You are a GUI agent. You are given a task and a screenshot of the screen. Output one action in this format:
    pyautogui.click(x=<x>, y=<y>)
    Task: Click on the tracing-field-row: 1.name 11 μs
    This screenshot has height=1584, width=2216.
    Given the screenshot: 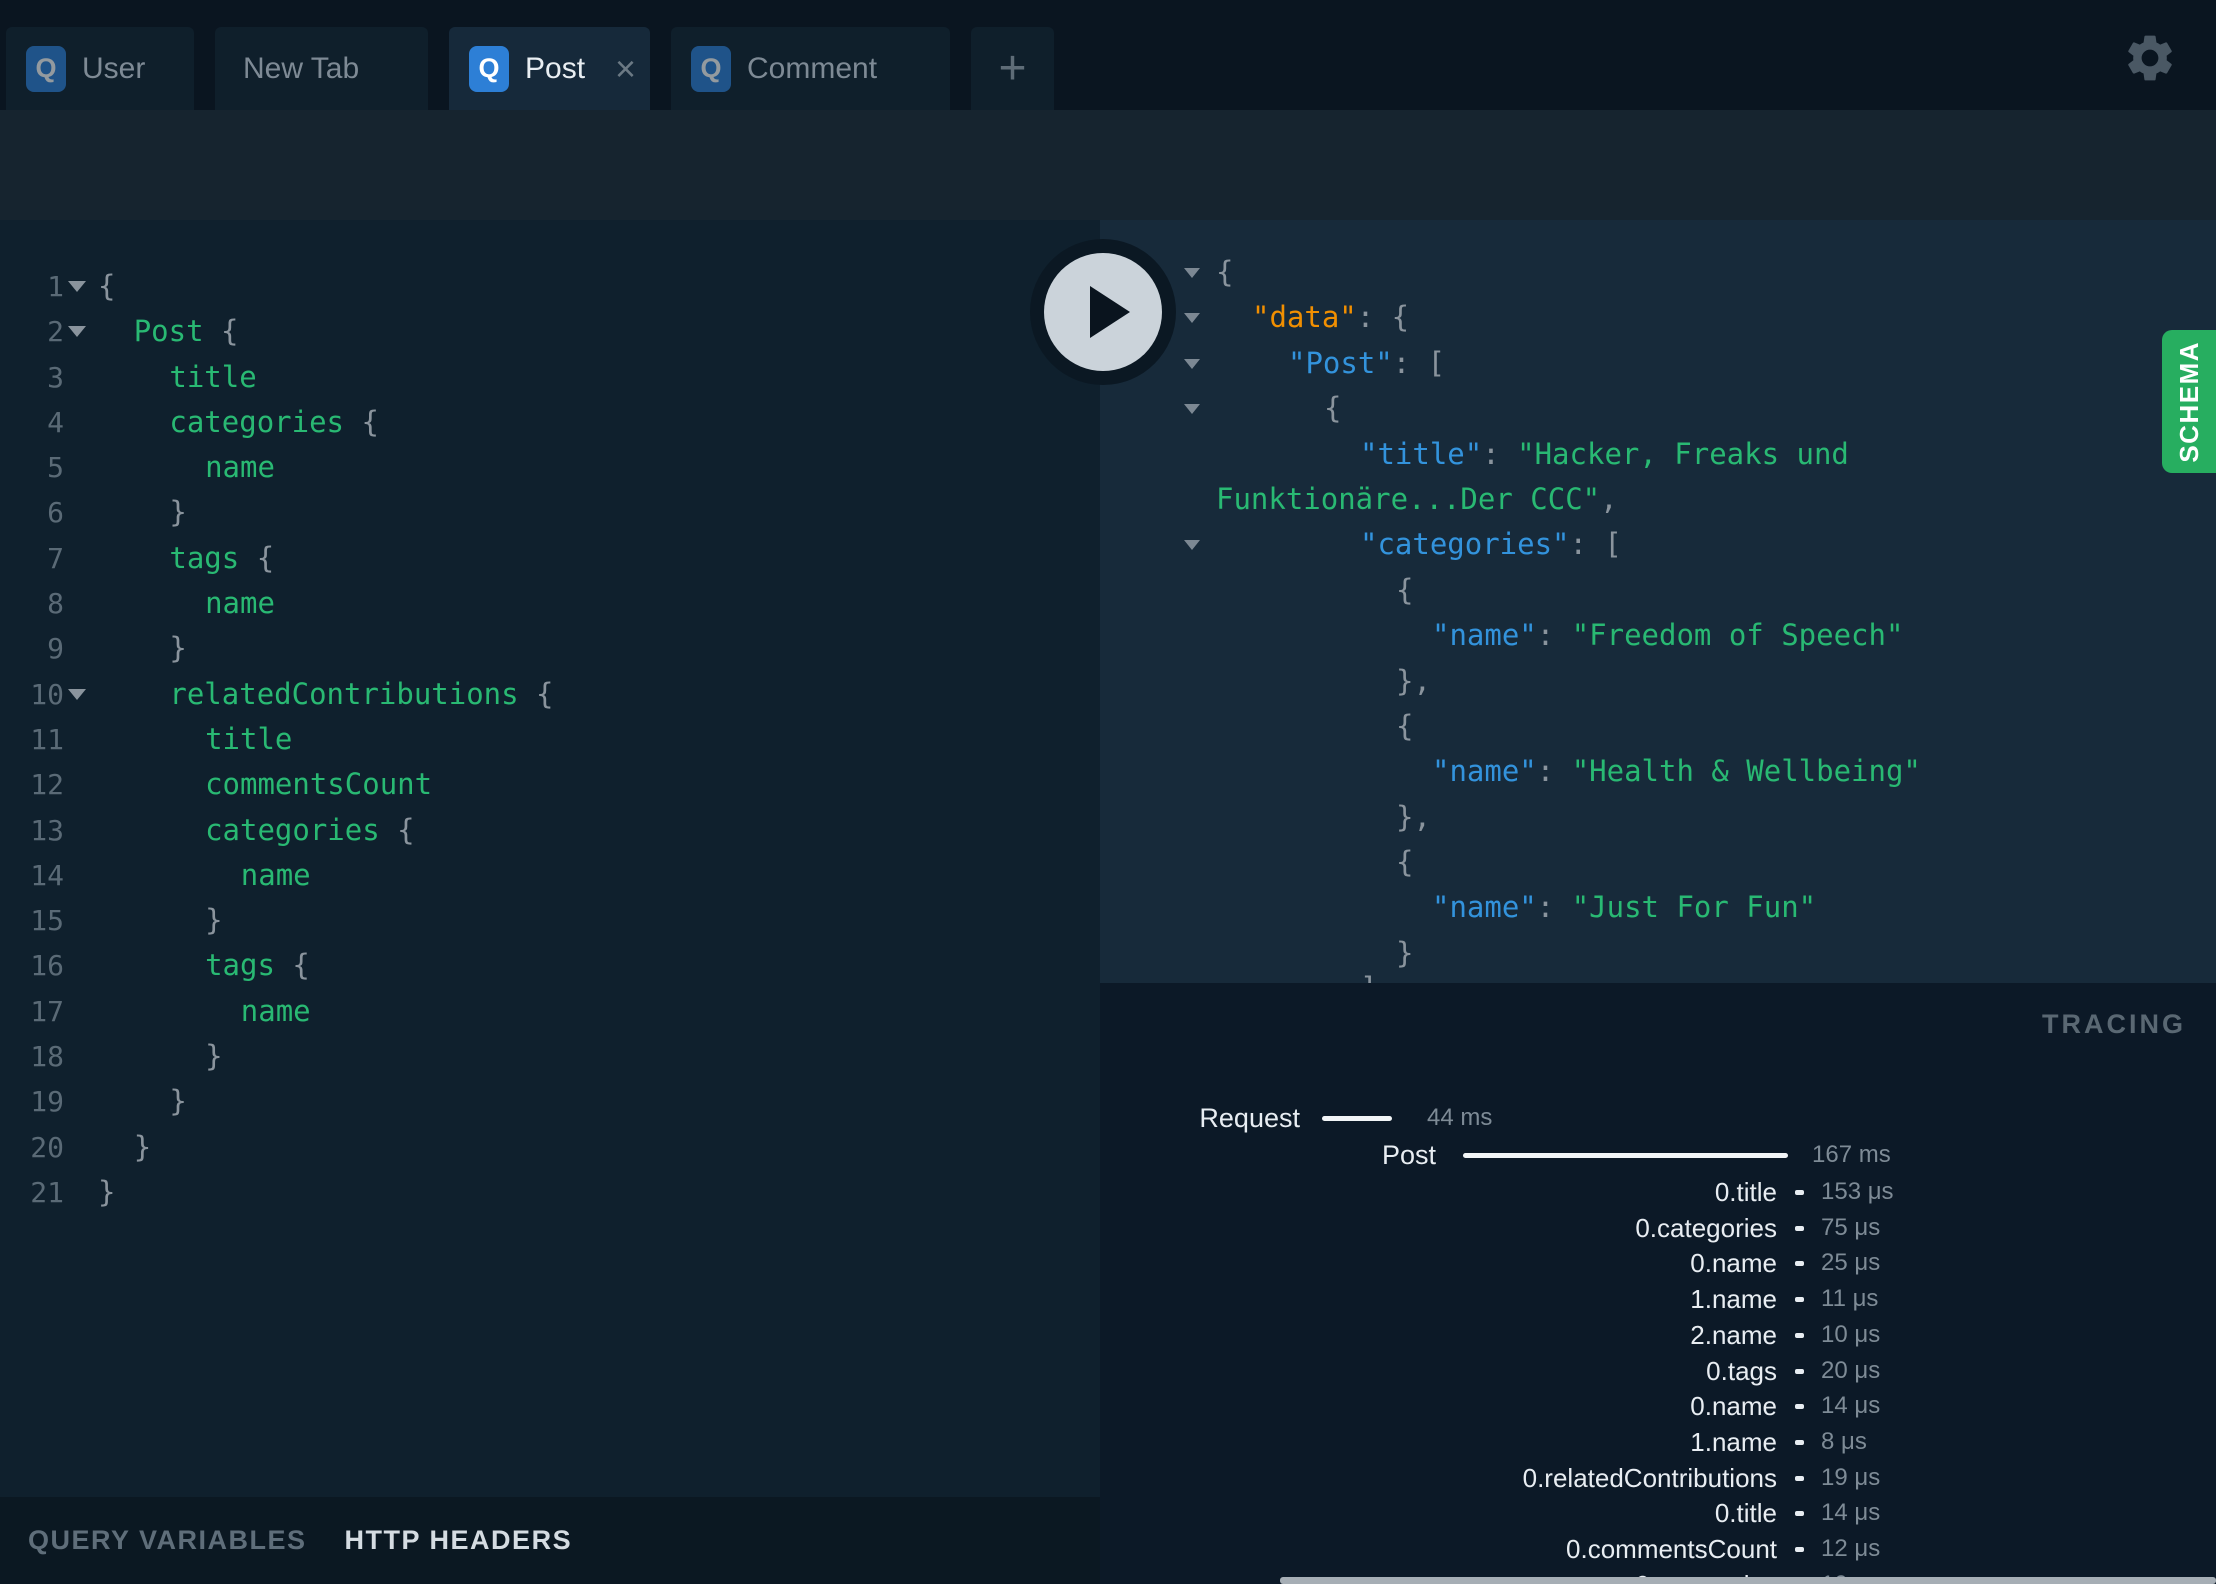 What is the action you would take?
    pyautogui.click(x=1658, y=1299)
    